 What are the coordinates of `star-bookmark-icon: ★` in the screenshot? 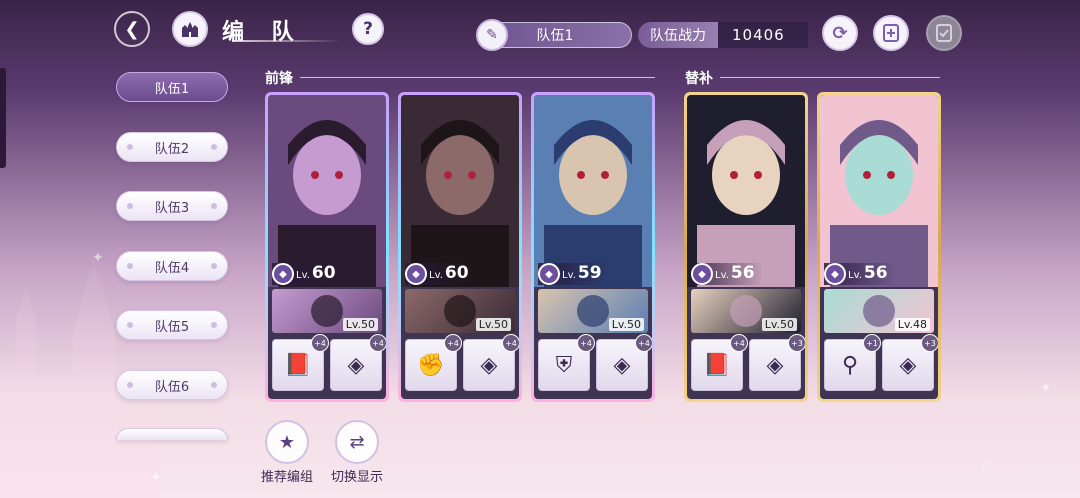 It's located at (287, 442).